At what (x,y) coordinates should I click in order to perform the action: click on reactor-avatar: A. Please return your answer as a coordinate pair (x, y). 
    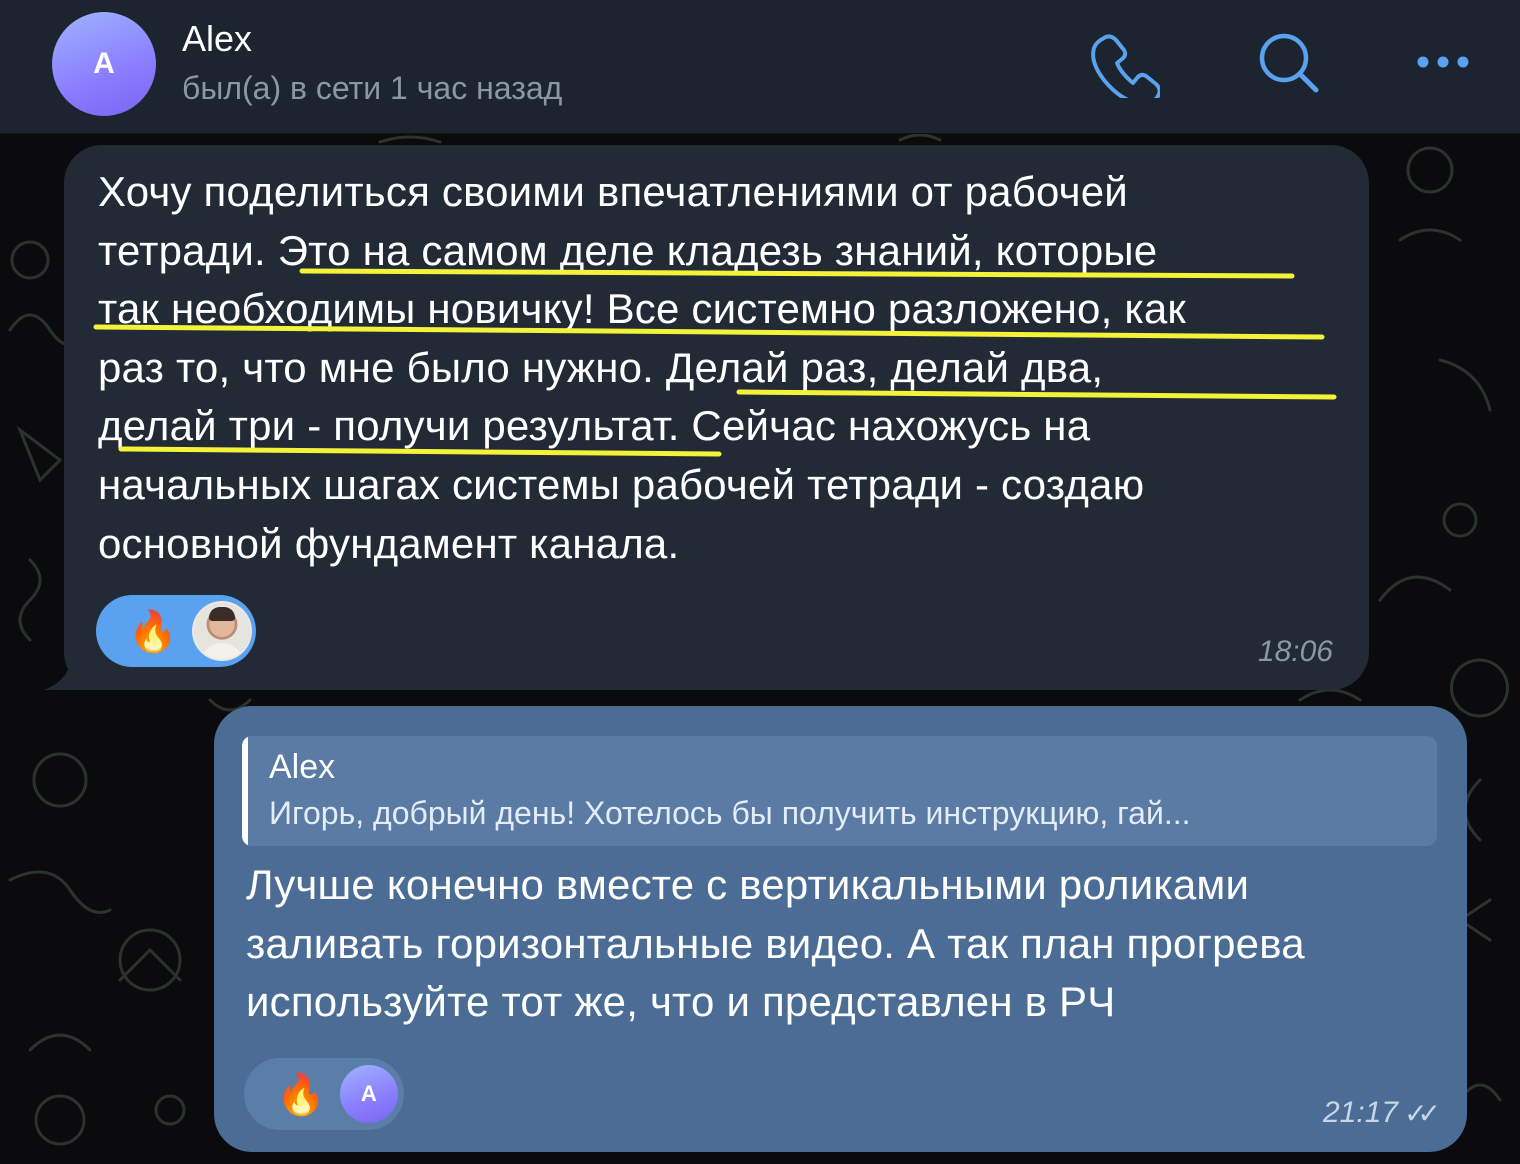
    Looking at the image, I should click on (368, 1094).